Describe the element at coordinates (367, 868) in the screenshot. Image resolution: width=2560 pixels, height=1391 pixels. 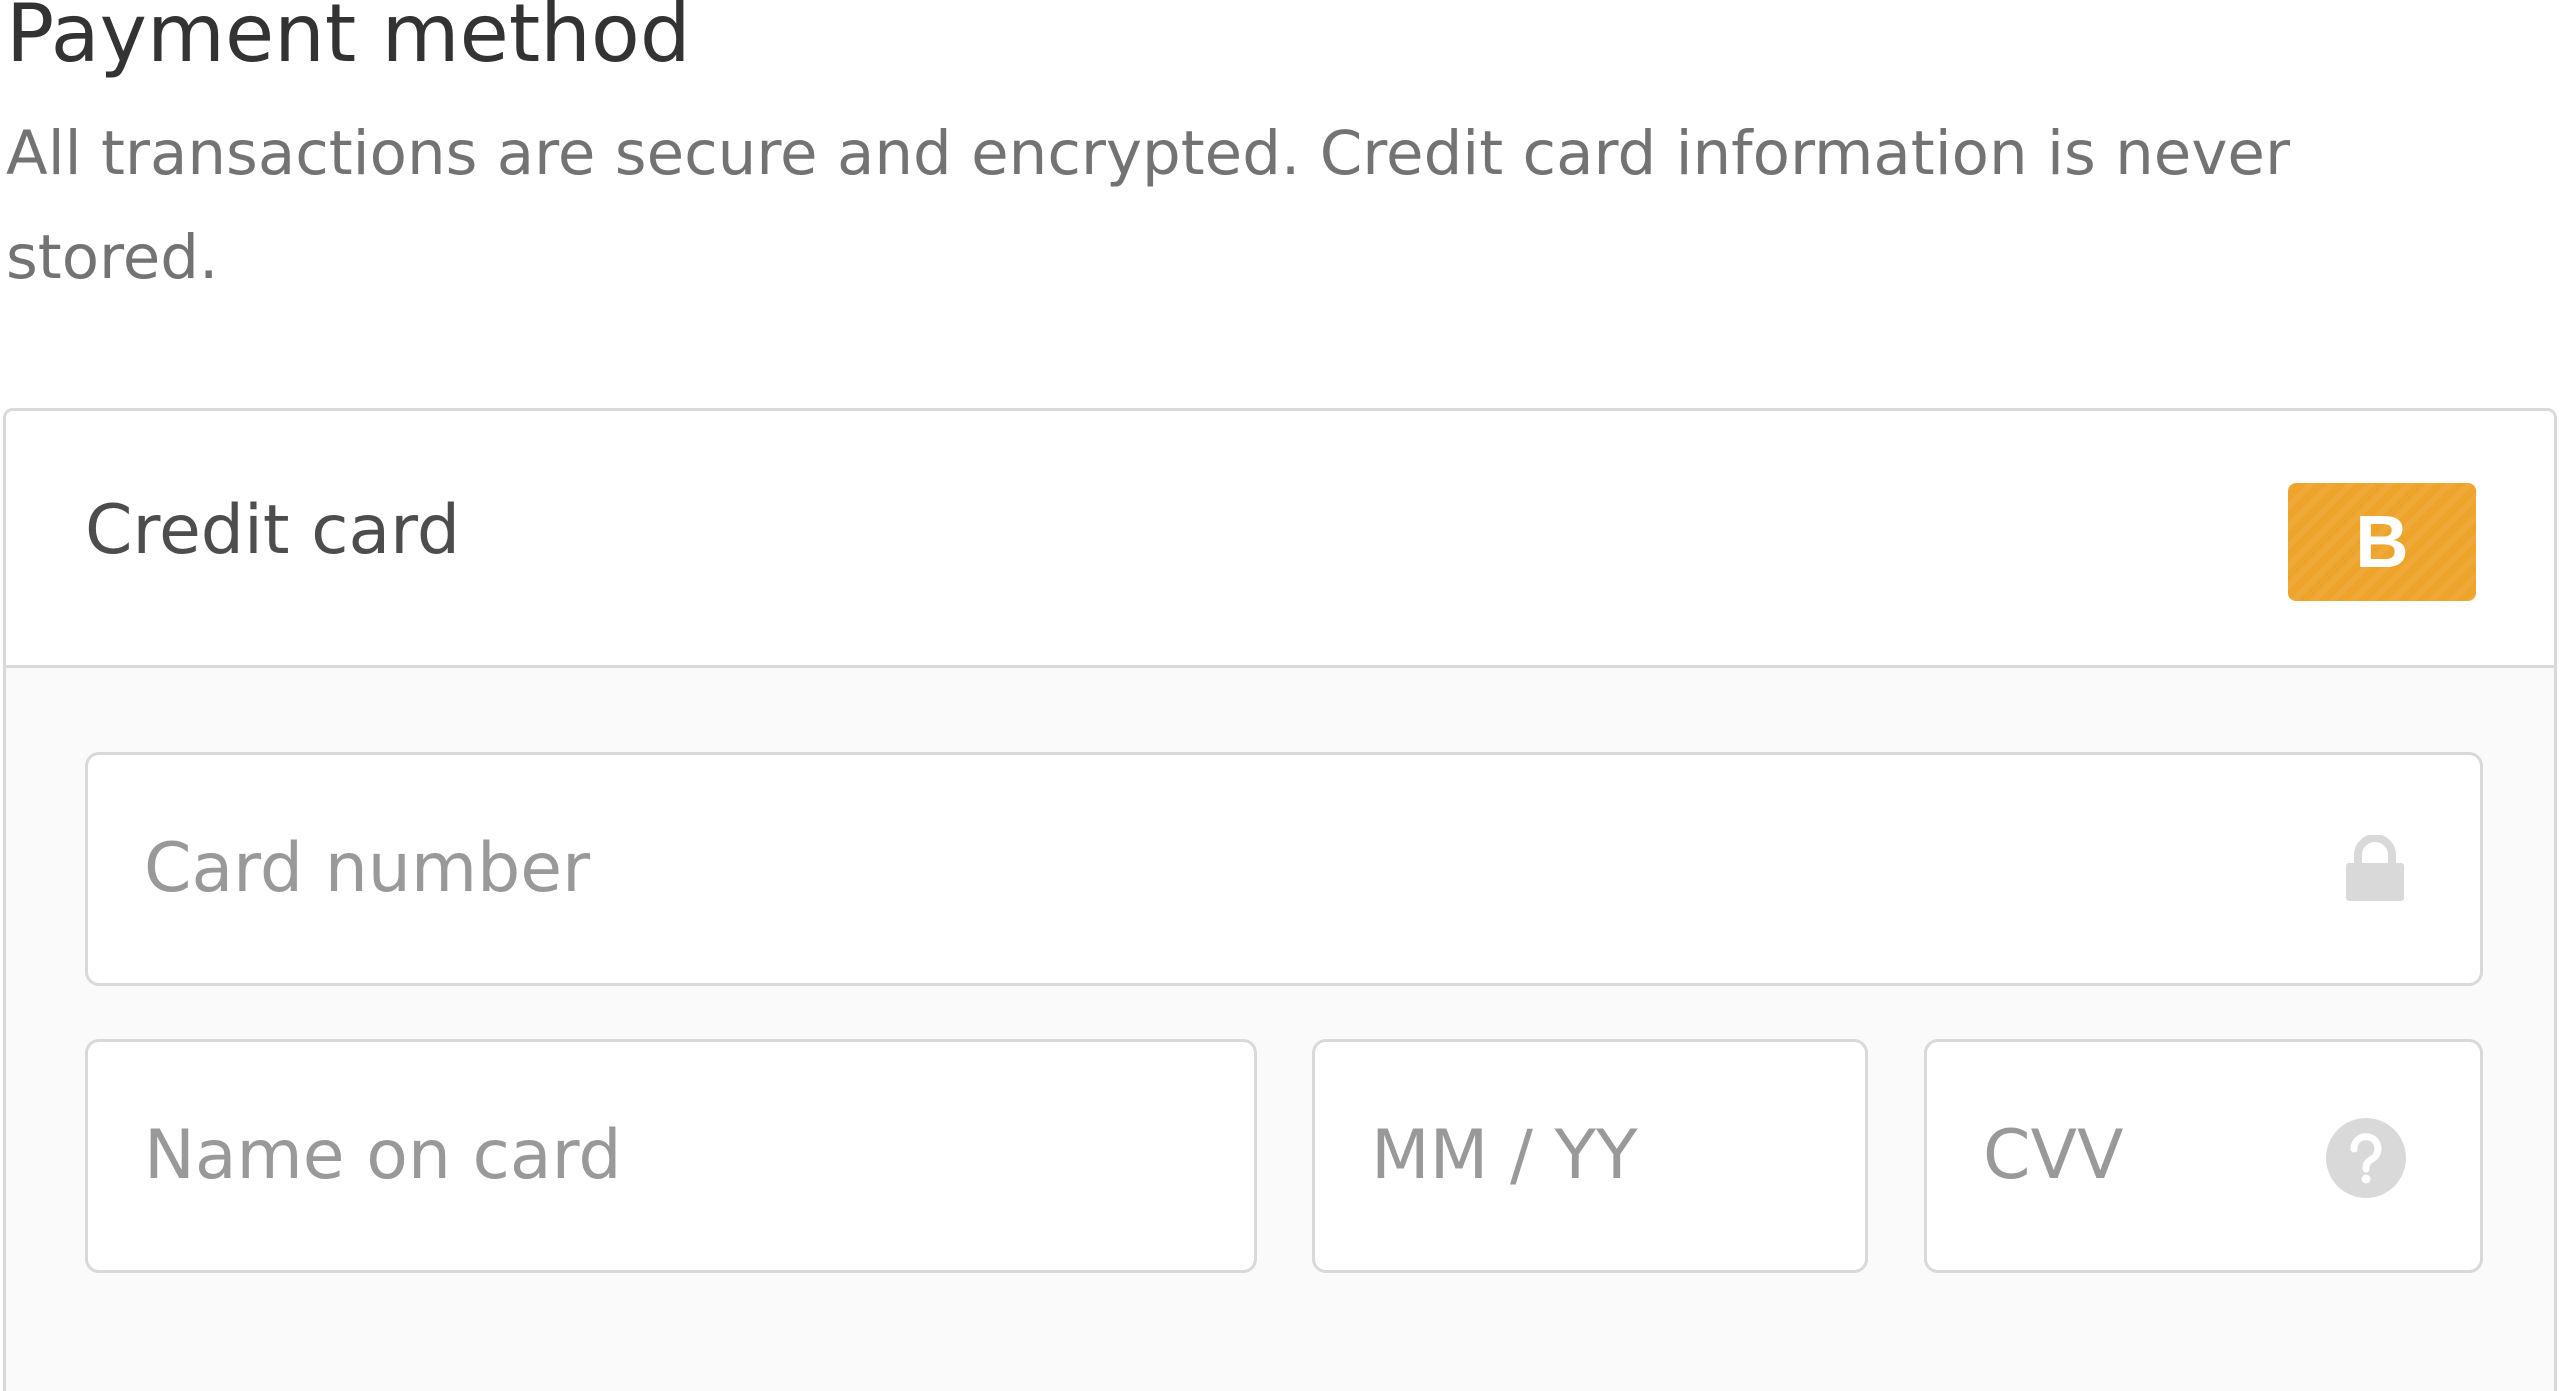
I see `card-number-placeholder: Card number` at that location.